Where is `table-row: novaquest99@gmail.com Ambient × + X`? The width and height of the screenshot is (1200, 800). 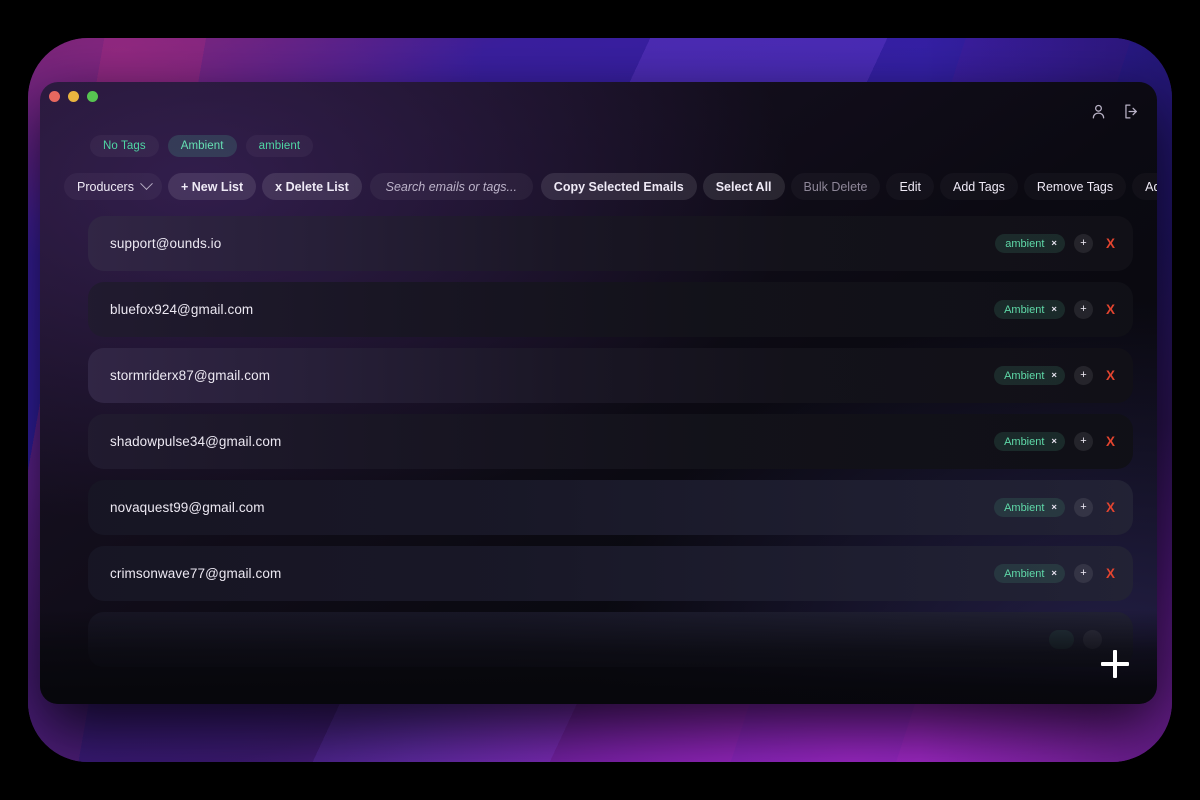 table-row: novaquest99@gmail.com Ambient × + X is located at coordinates (610, 507).